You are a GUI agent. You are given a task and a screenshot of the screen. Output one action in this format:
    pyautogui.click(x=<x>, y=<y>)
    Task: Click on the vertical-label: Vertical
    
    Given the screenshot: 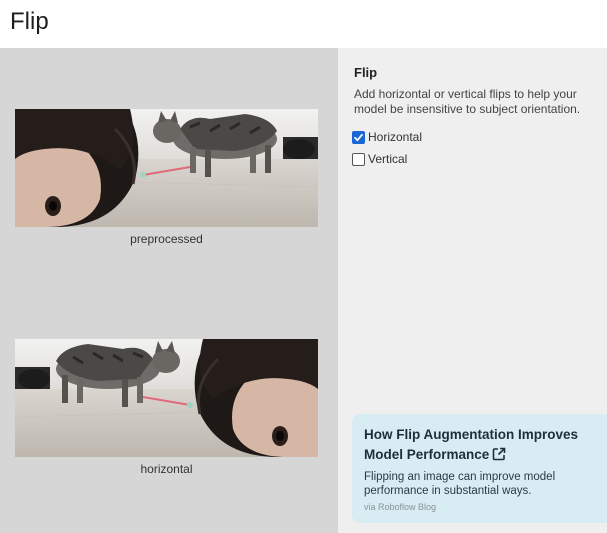 What is the action you would take?
    pyautogui.click(x=387, y=159)
    